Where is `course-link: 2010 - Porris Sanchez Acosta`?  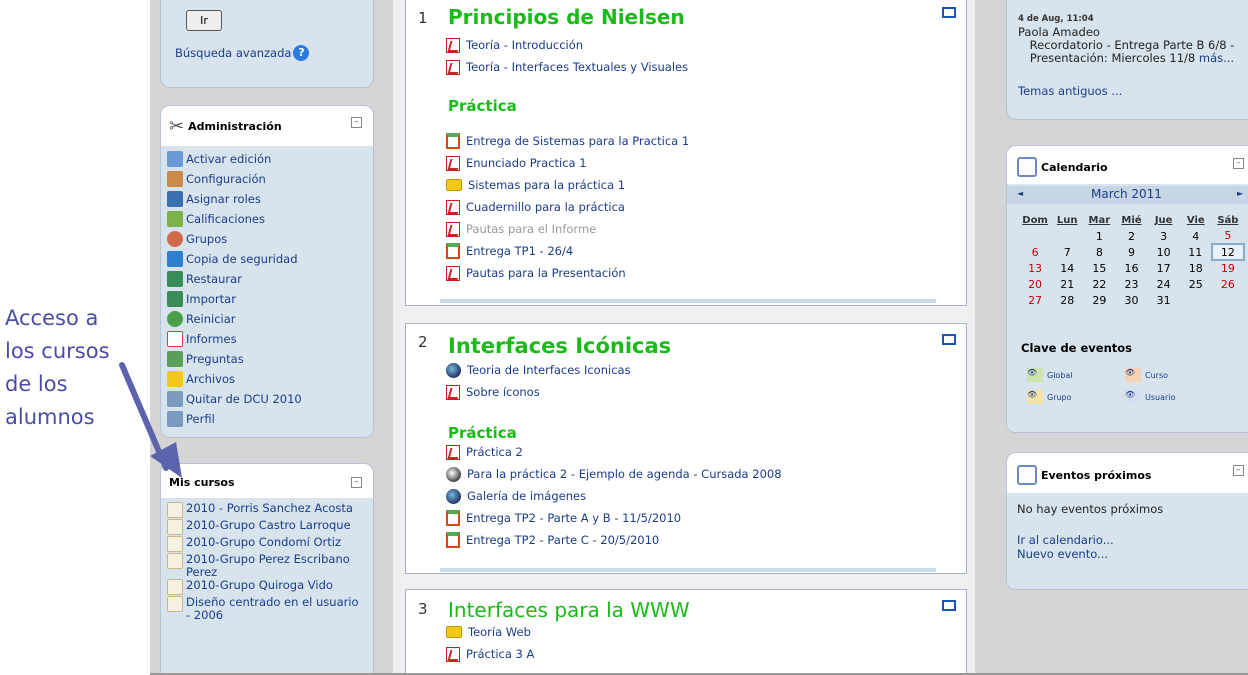 course-link: 2010 - Porris Sanchez Acosta is located at coordinates (265, 510).